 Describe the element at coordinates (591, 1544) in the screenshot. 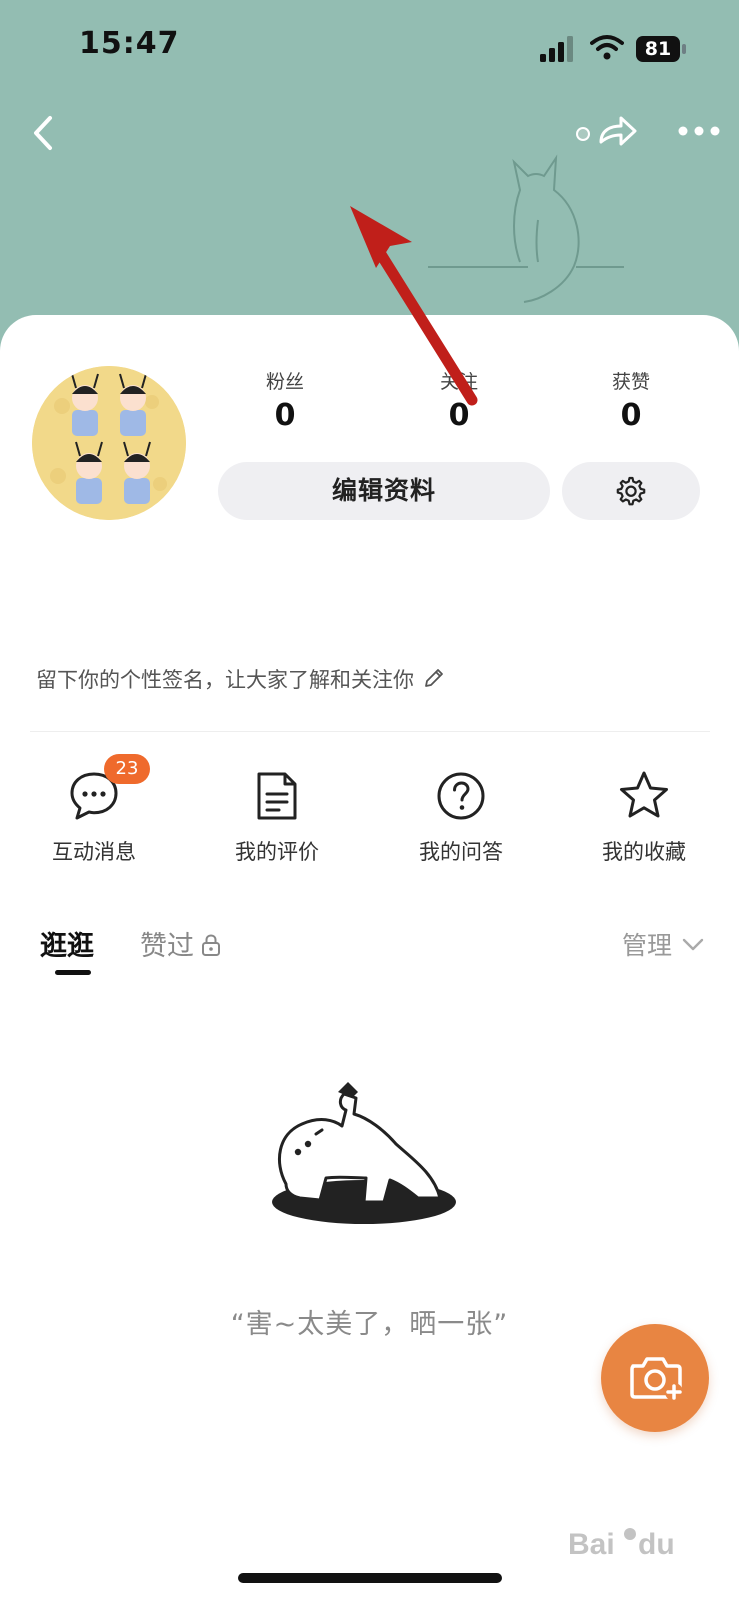

I see `svg-text: Bai` at that location.